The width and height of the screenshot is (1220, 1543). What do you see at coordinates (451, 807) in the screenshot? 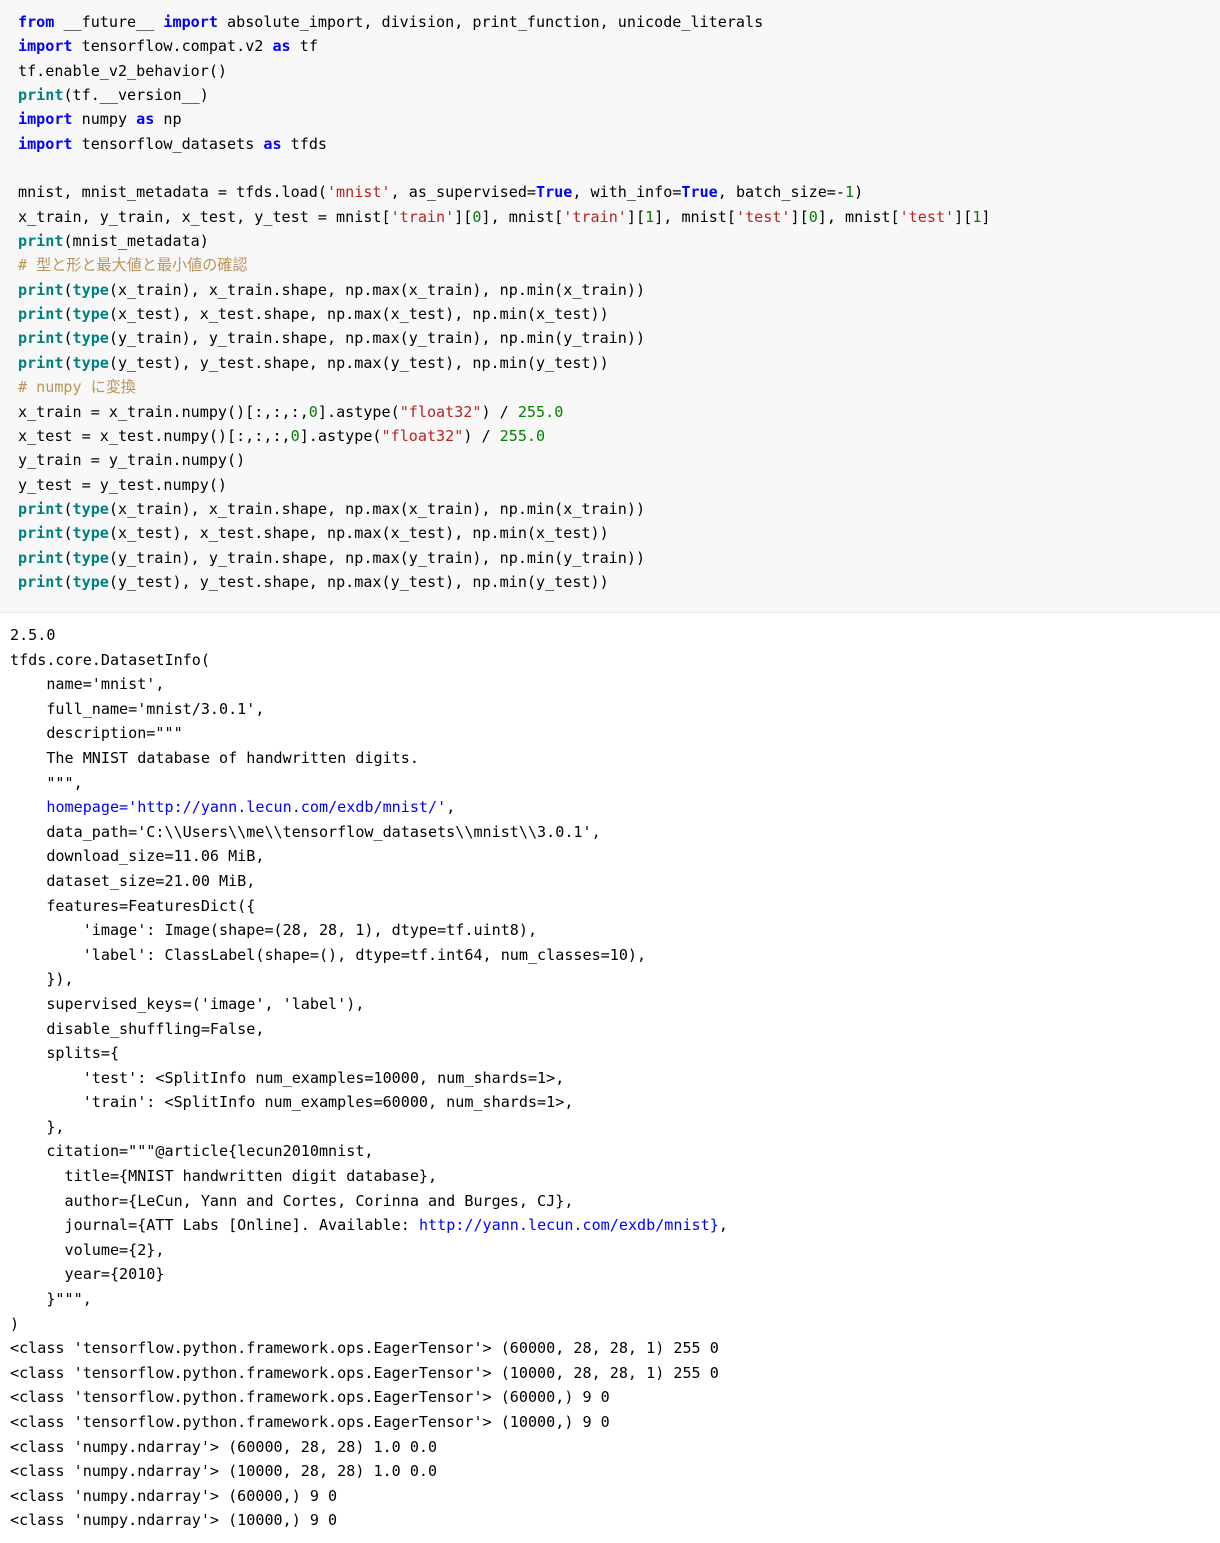
I see `token-plain: ,` at bounding box center [451, 807].